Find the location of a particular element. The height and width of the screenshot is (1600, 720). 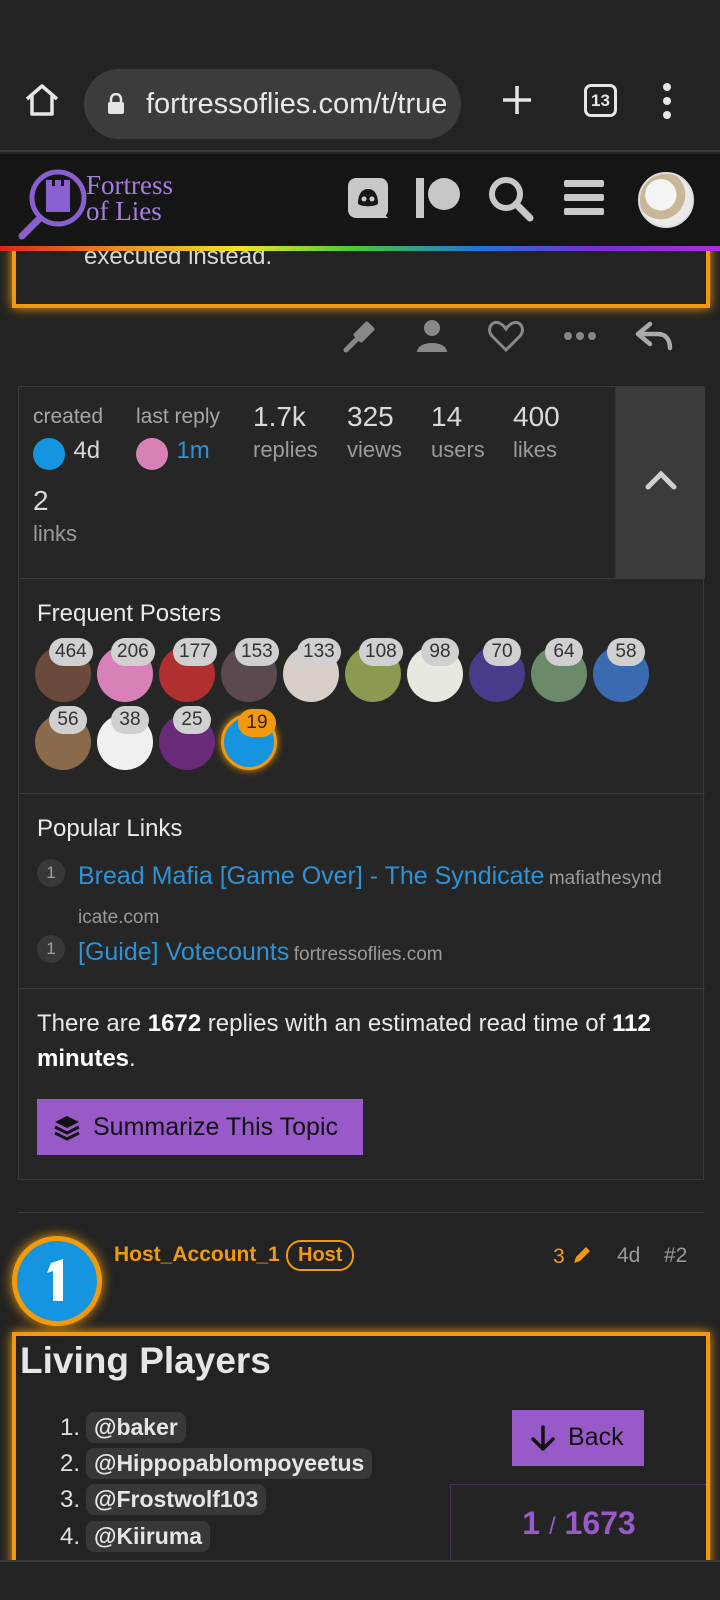

stat-replies: 1.7k replies is located at coordinates (285, 432).